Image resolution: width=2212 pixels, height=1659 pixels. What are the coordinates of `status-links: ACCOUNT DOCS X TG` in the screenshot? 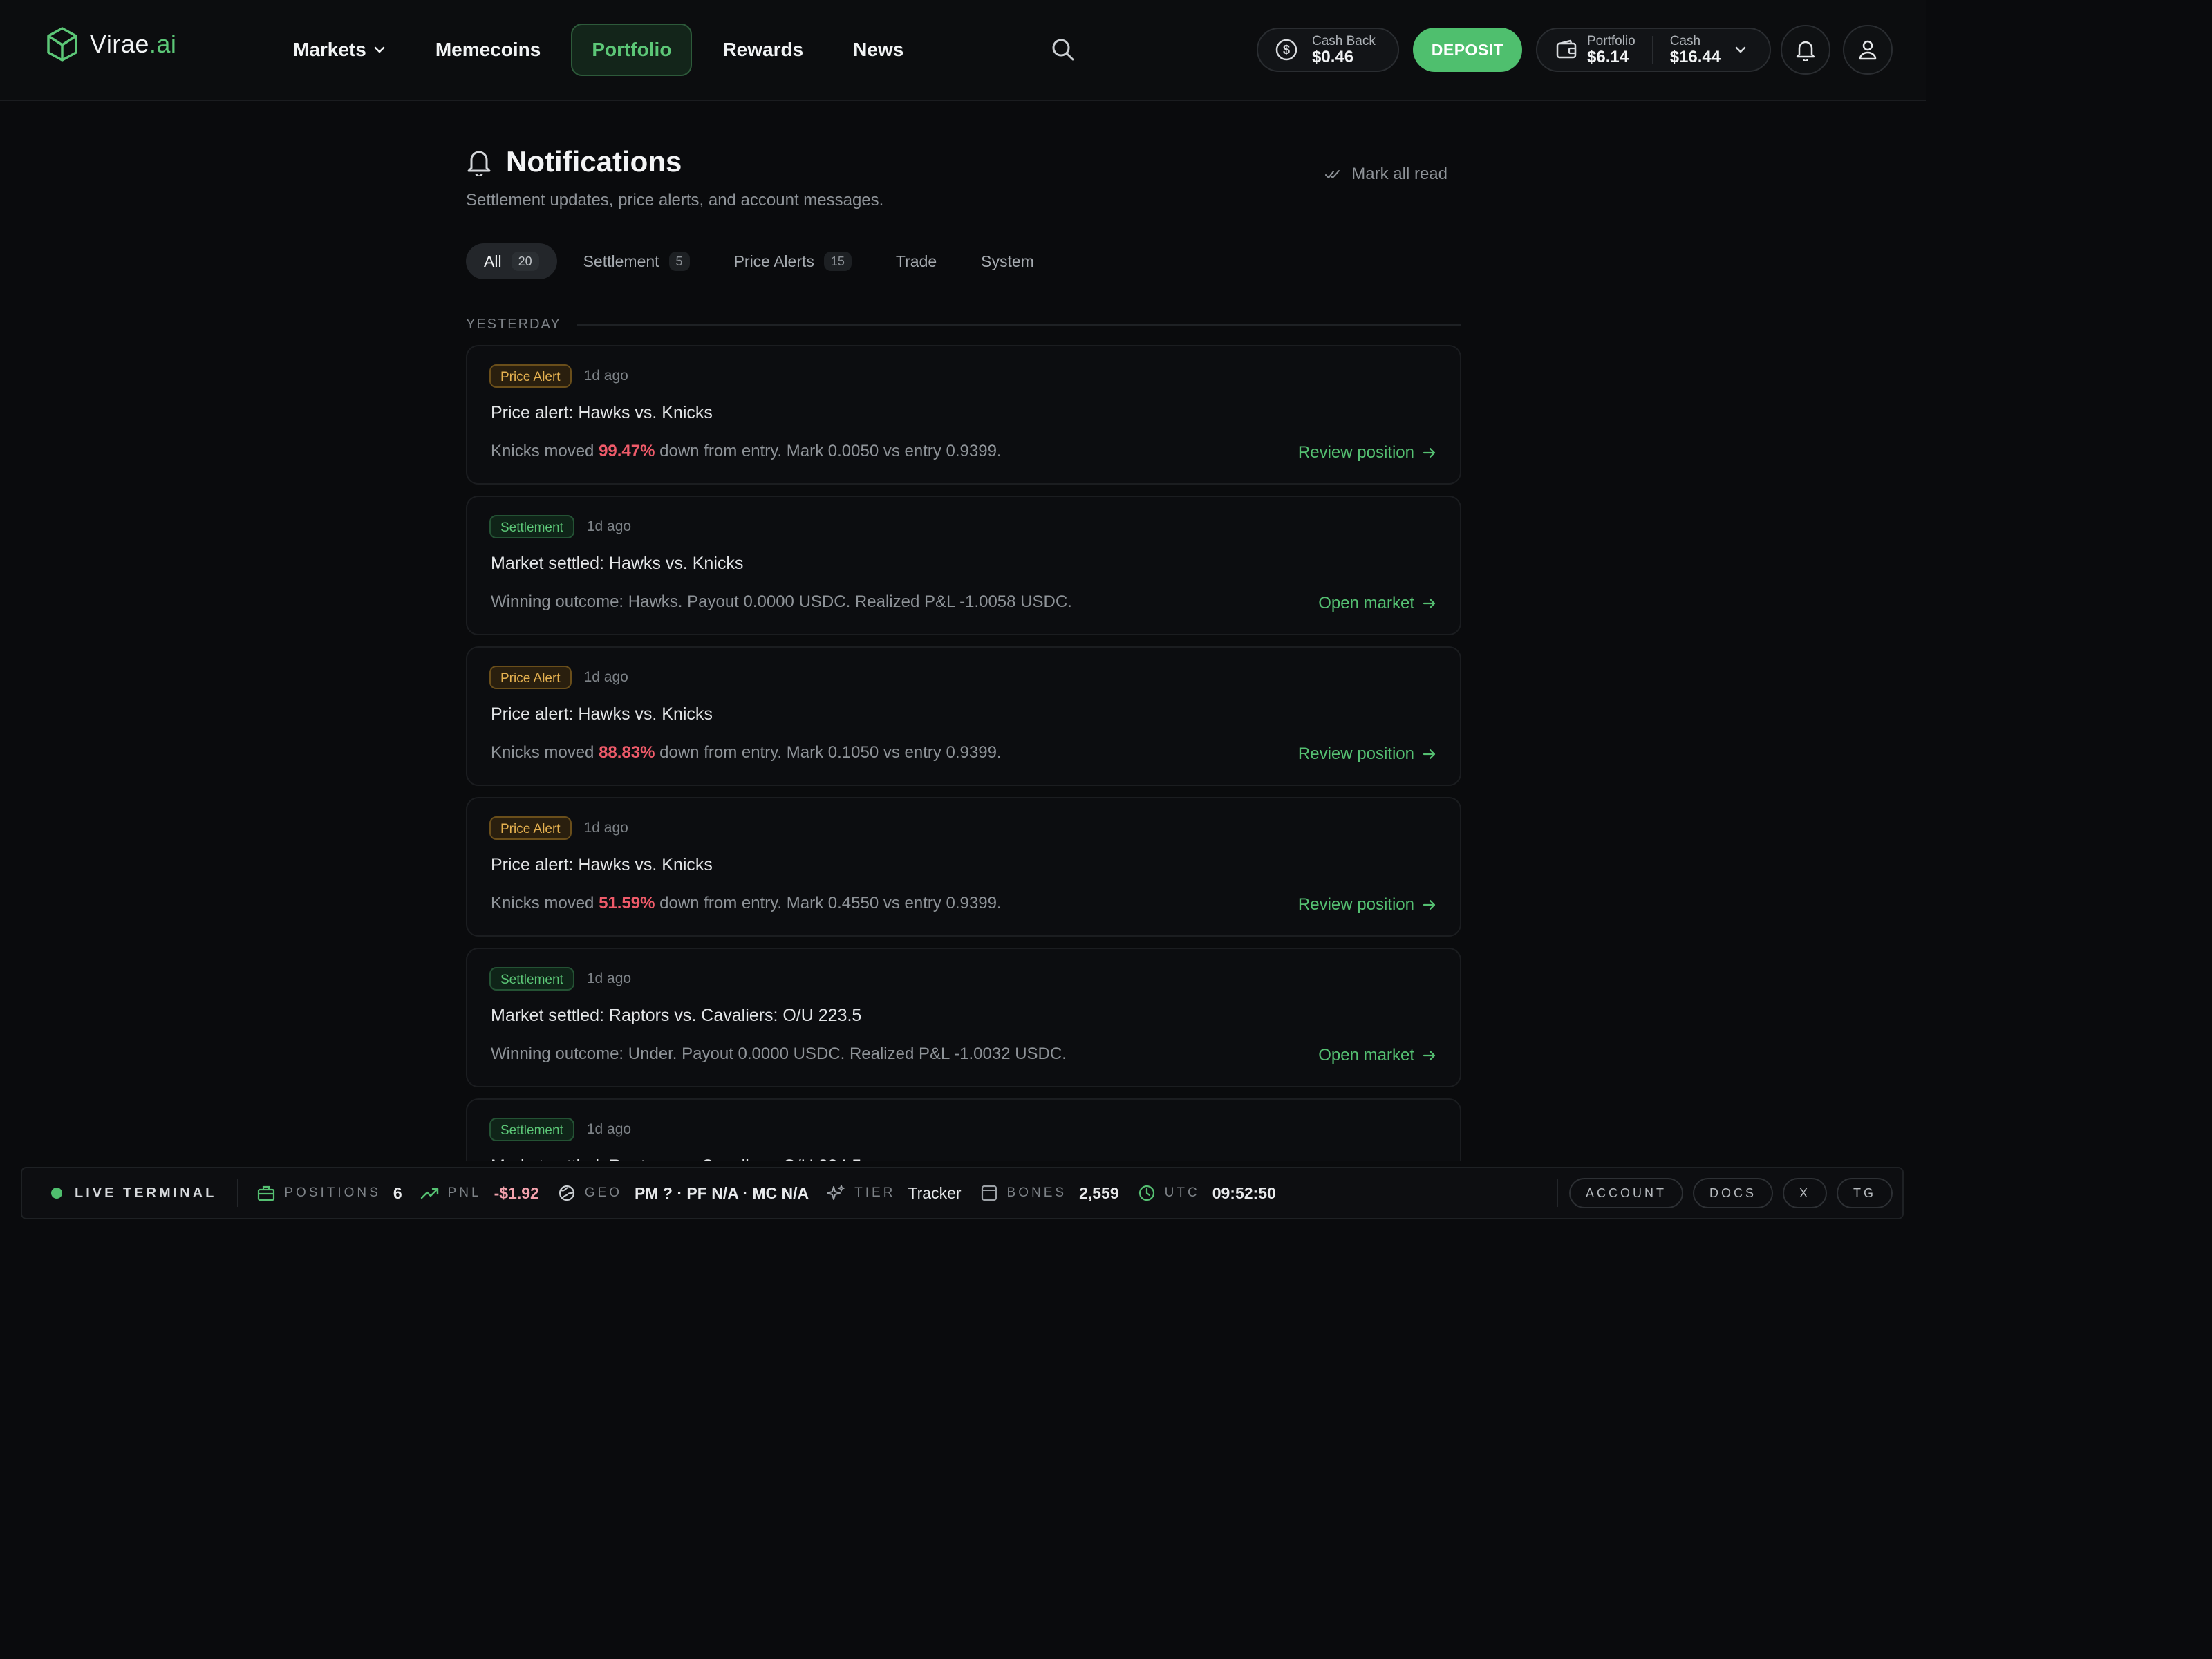 It's located at (1729, 1193).